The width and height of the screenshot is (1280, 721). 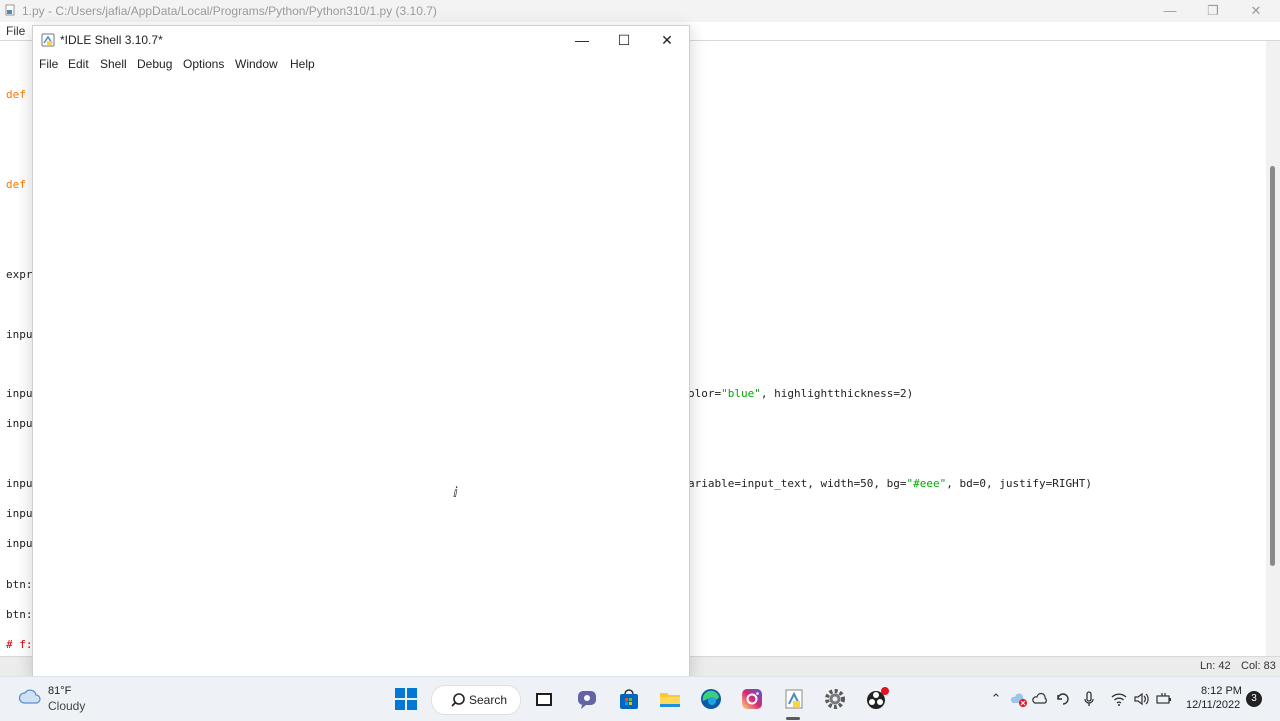 I want to click on battery-plugged-icon, so click(x=1164, y=699).